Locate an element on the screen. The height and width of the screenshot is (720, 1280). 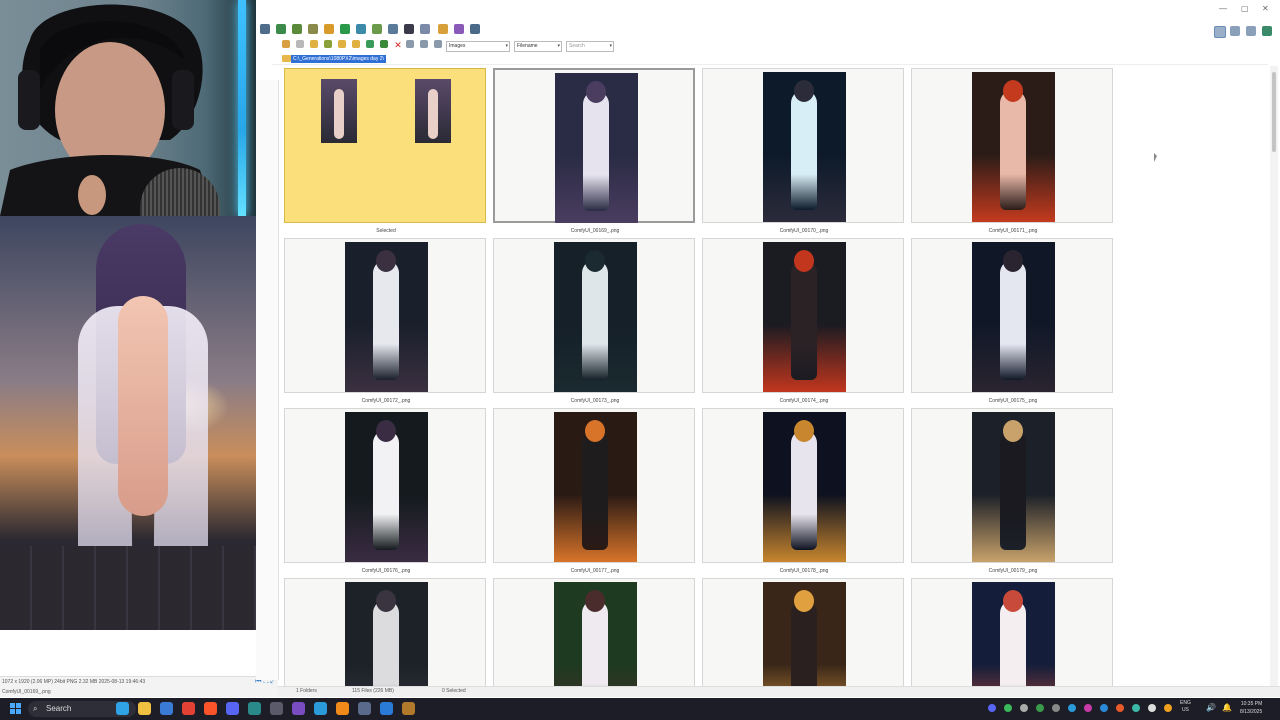
layout-expand-icon is located at coordinates (1267, 31).